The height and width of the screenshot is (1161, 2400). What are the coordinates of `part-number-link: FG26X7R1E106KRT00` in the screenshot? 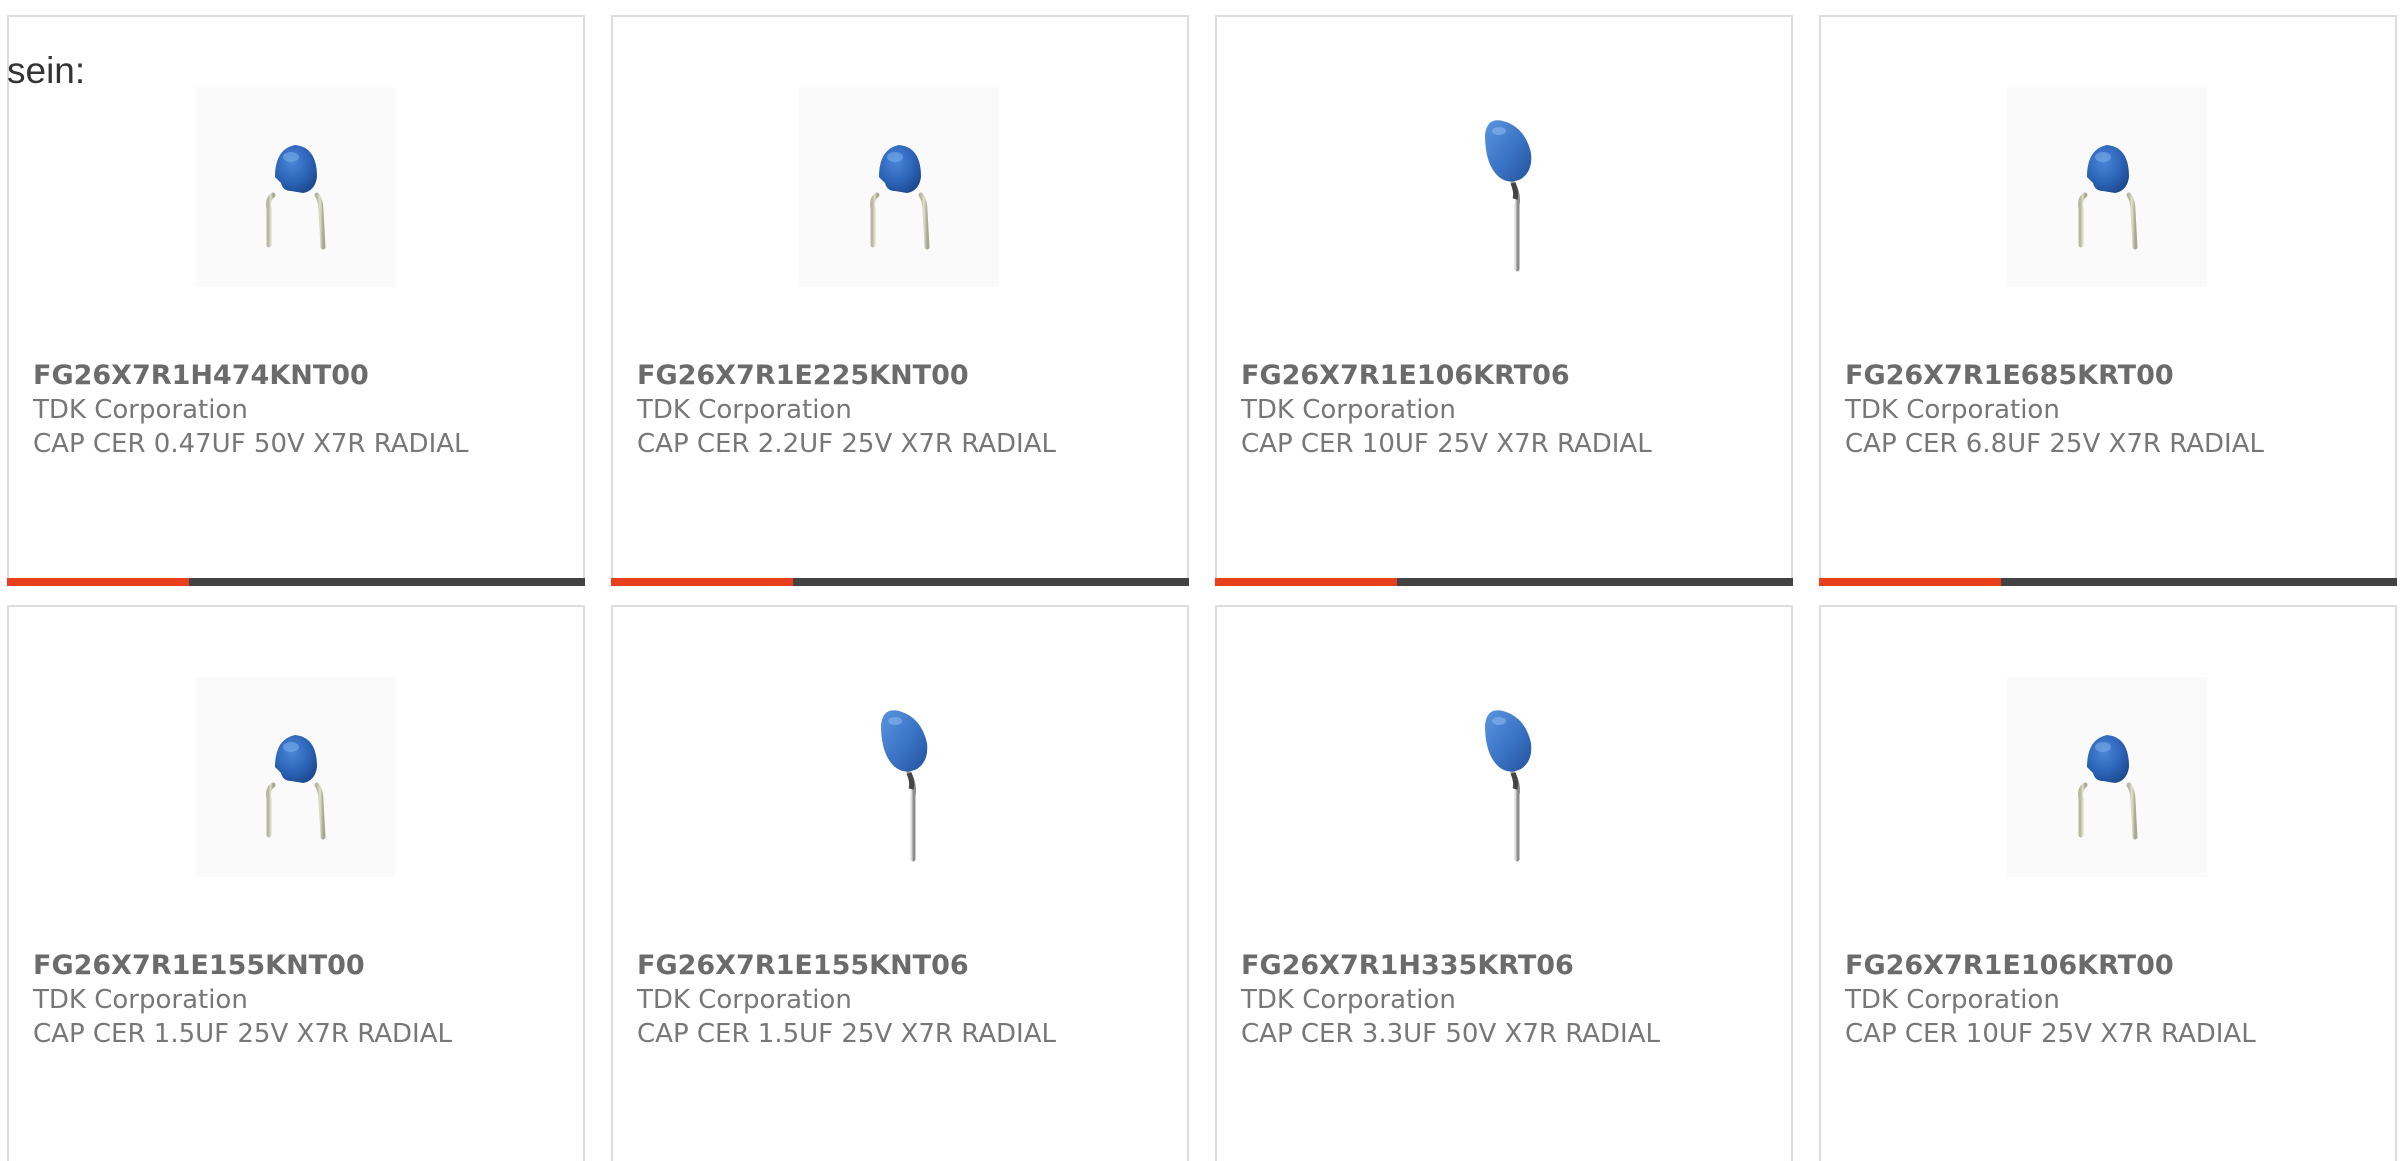 It's located at (2009, 966).